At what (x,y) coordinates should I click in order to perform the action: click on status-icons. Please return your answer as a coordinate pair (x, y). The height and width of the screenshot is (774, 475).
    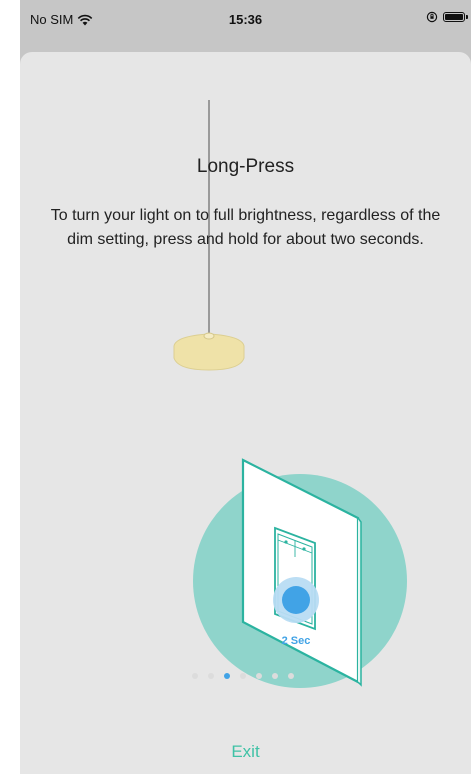
    Looking at the image, I should click on (447, 17).